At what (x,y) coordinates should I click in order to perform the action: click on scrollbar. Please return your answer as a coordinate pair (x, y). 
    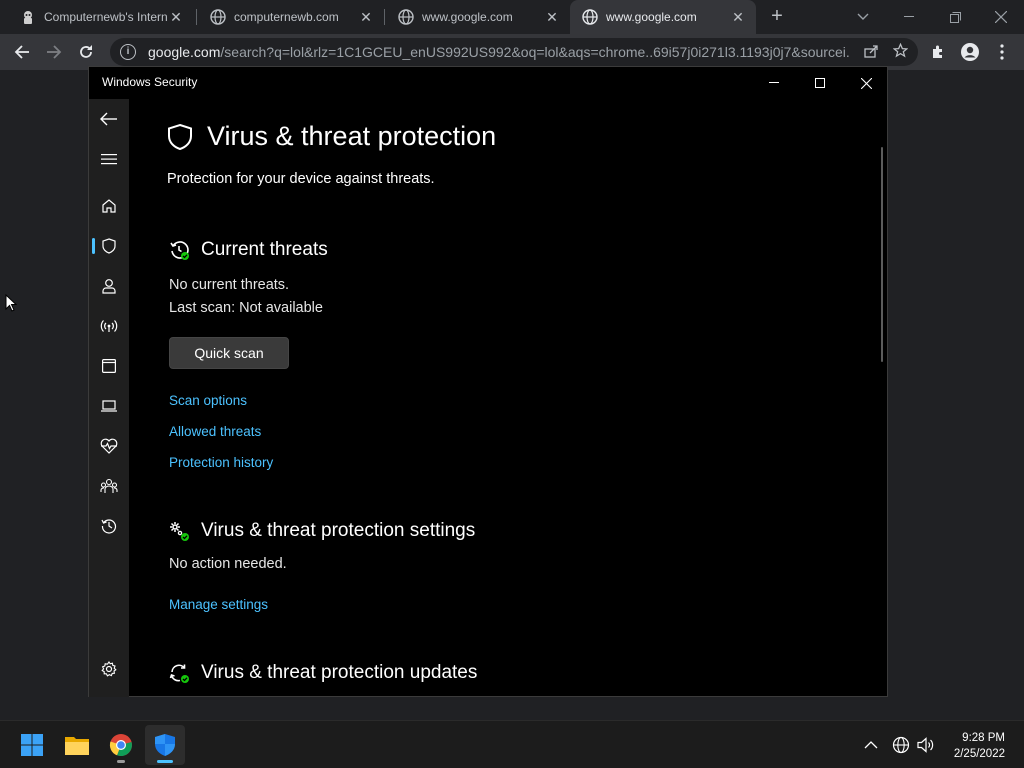
    Looking at the image, I should click on (882, 254).